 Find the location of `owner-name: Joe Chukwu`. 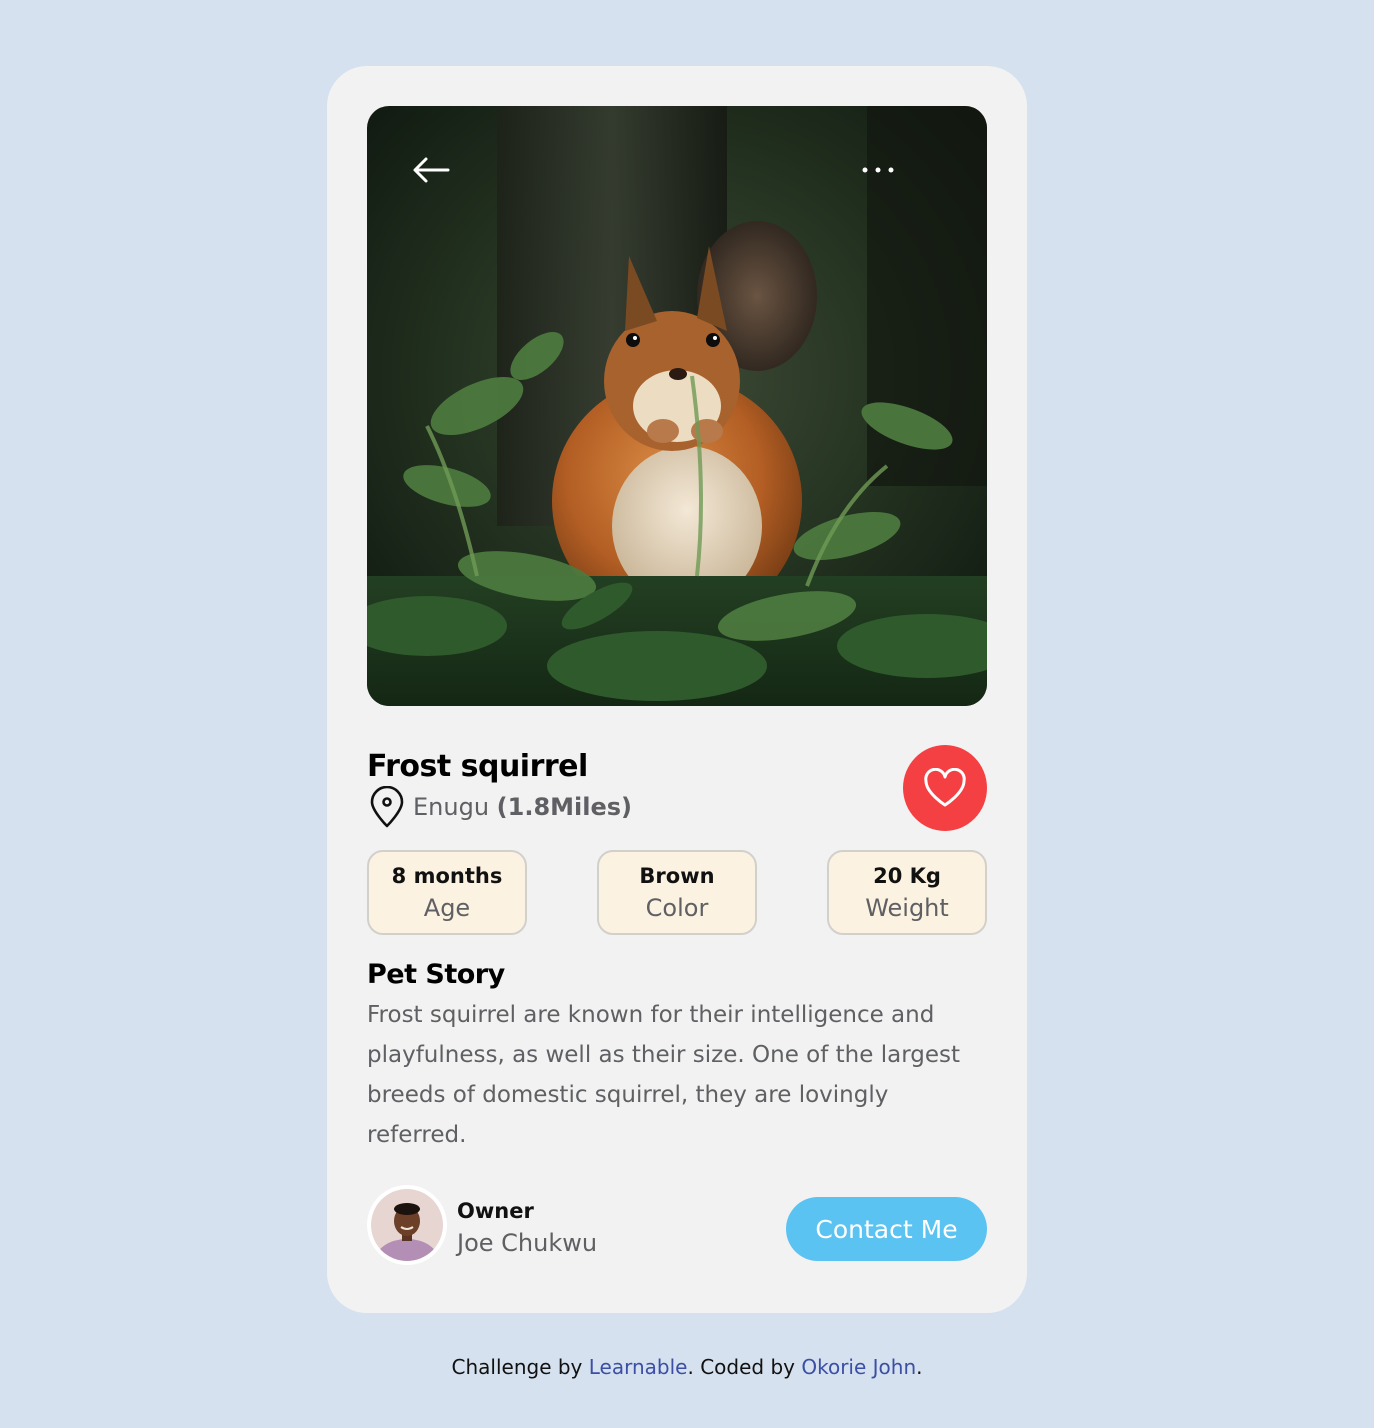

owner-name: Joe Chukwu is located at coordinates (527, 1243).